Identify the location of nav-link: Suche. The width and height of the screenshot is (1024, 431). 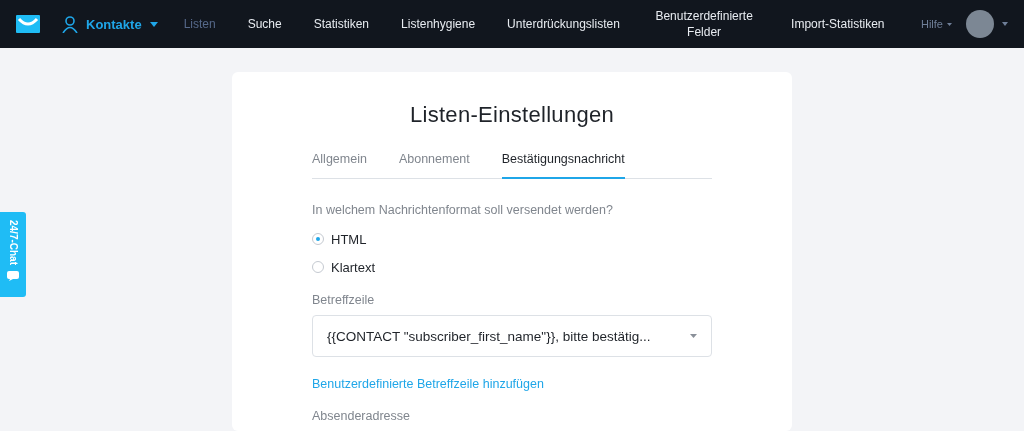
(264, 24).